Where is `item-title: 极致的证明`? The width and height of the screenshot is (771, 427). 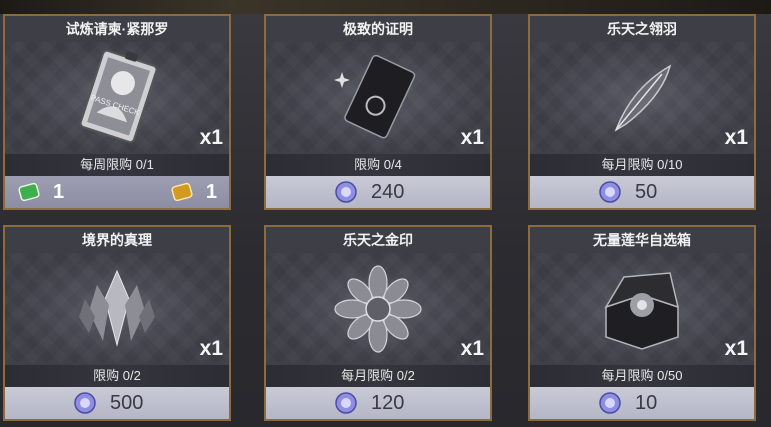
item-title: 极致的证明 is located at coordinates (378, 29).